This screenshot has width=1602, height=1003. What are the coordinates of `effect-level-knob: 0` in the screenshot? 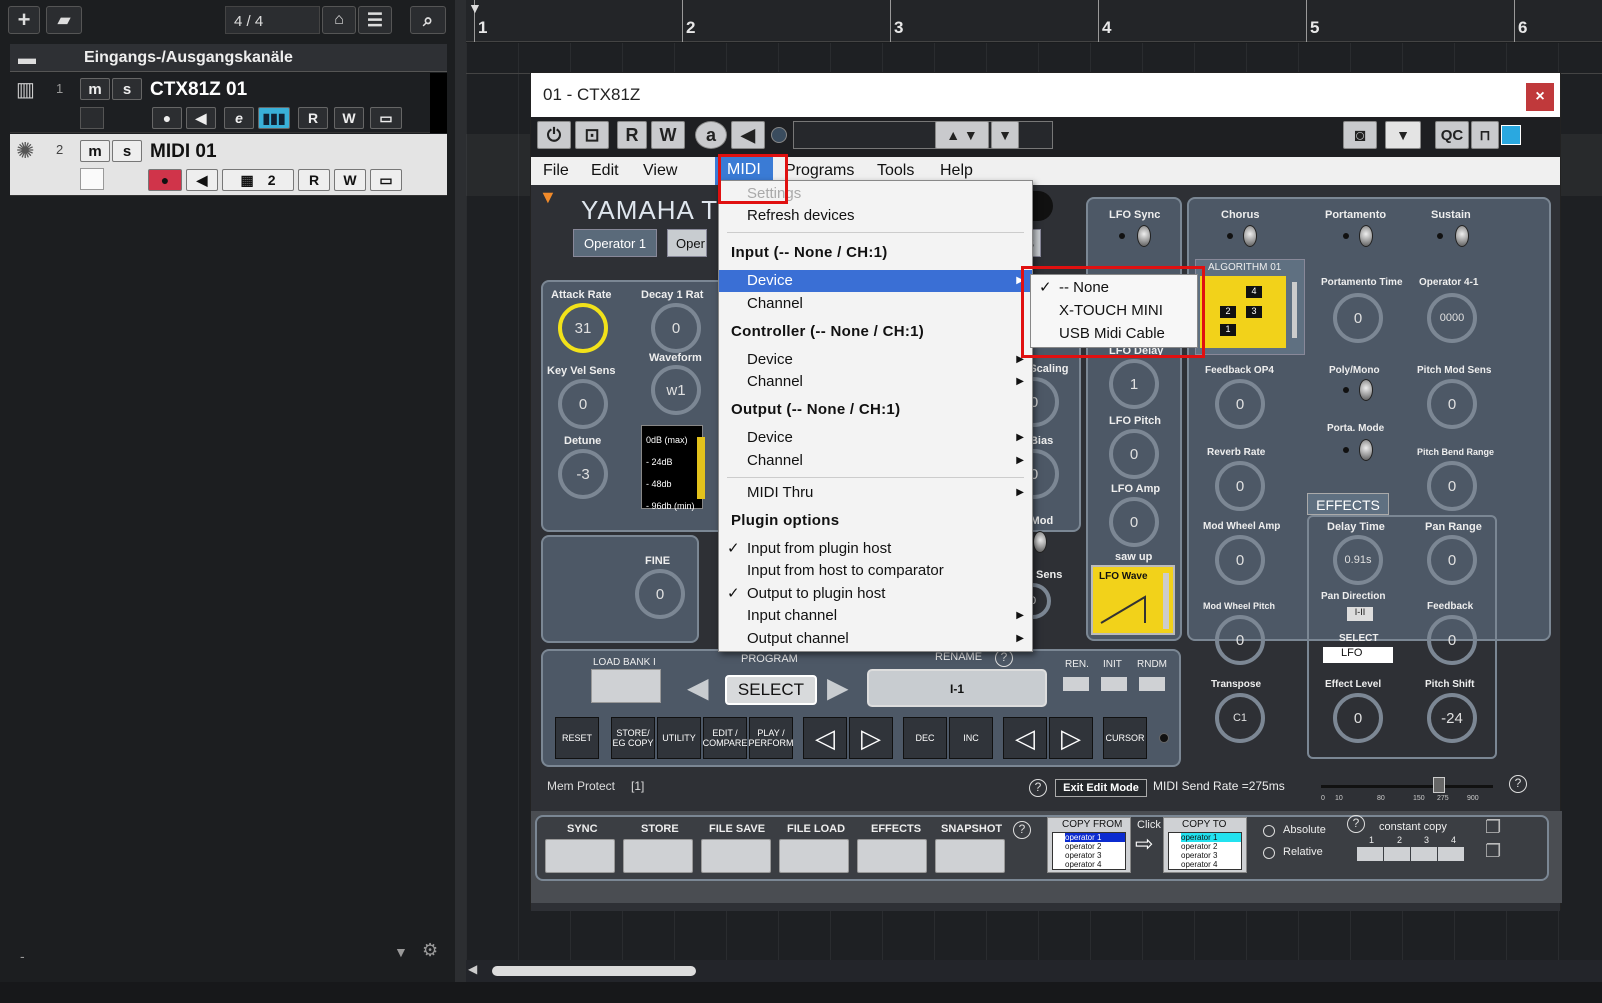 It's located at (1358, 718).